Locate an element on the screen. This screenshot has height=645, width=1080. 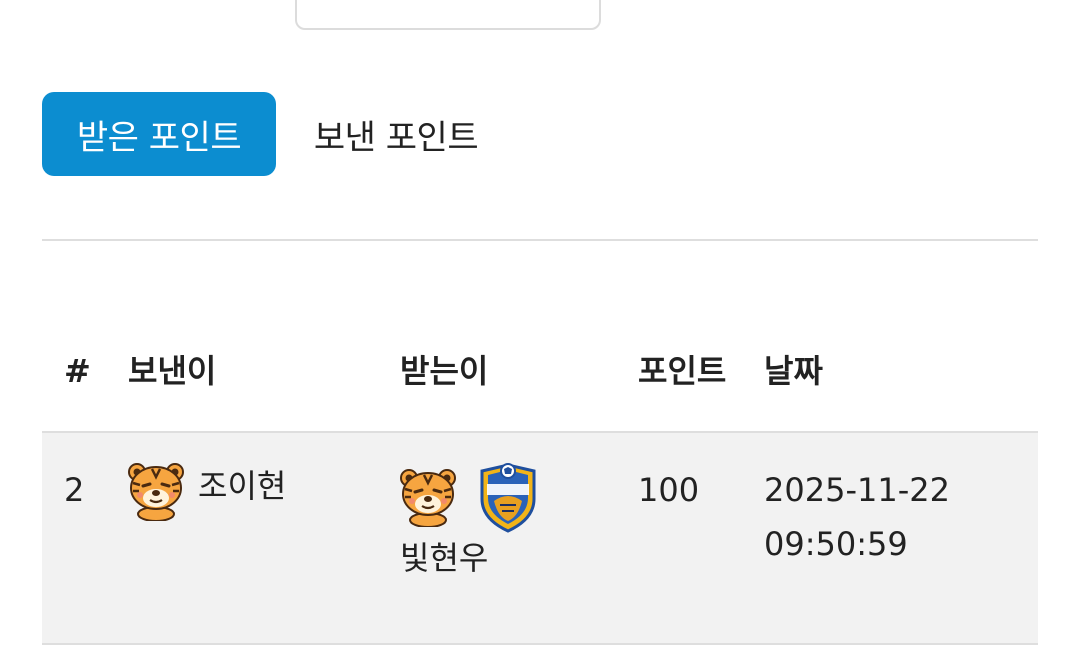
point-tabs: 받은 포인트 보낸 포인트 is located at coordinates (279, 134).